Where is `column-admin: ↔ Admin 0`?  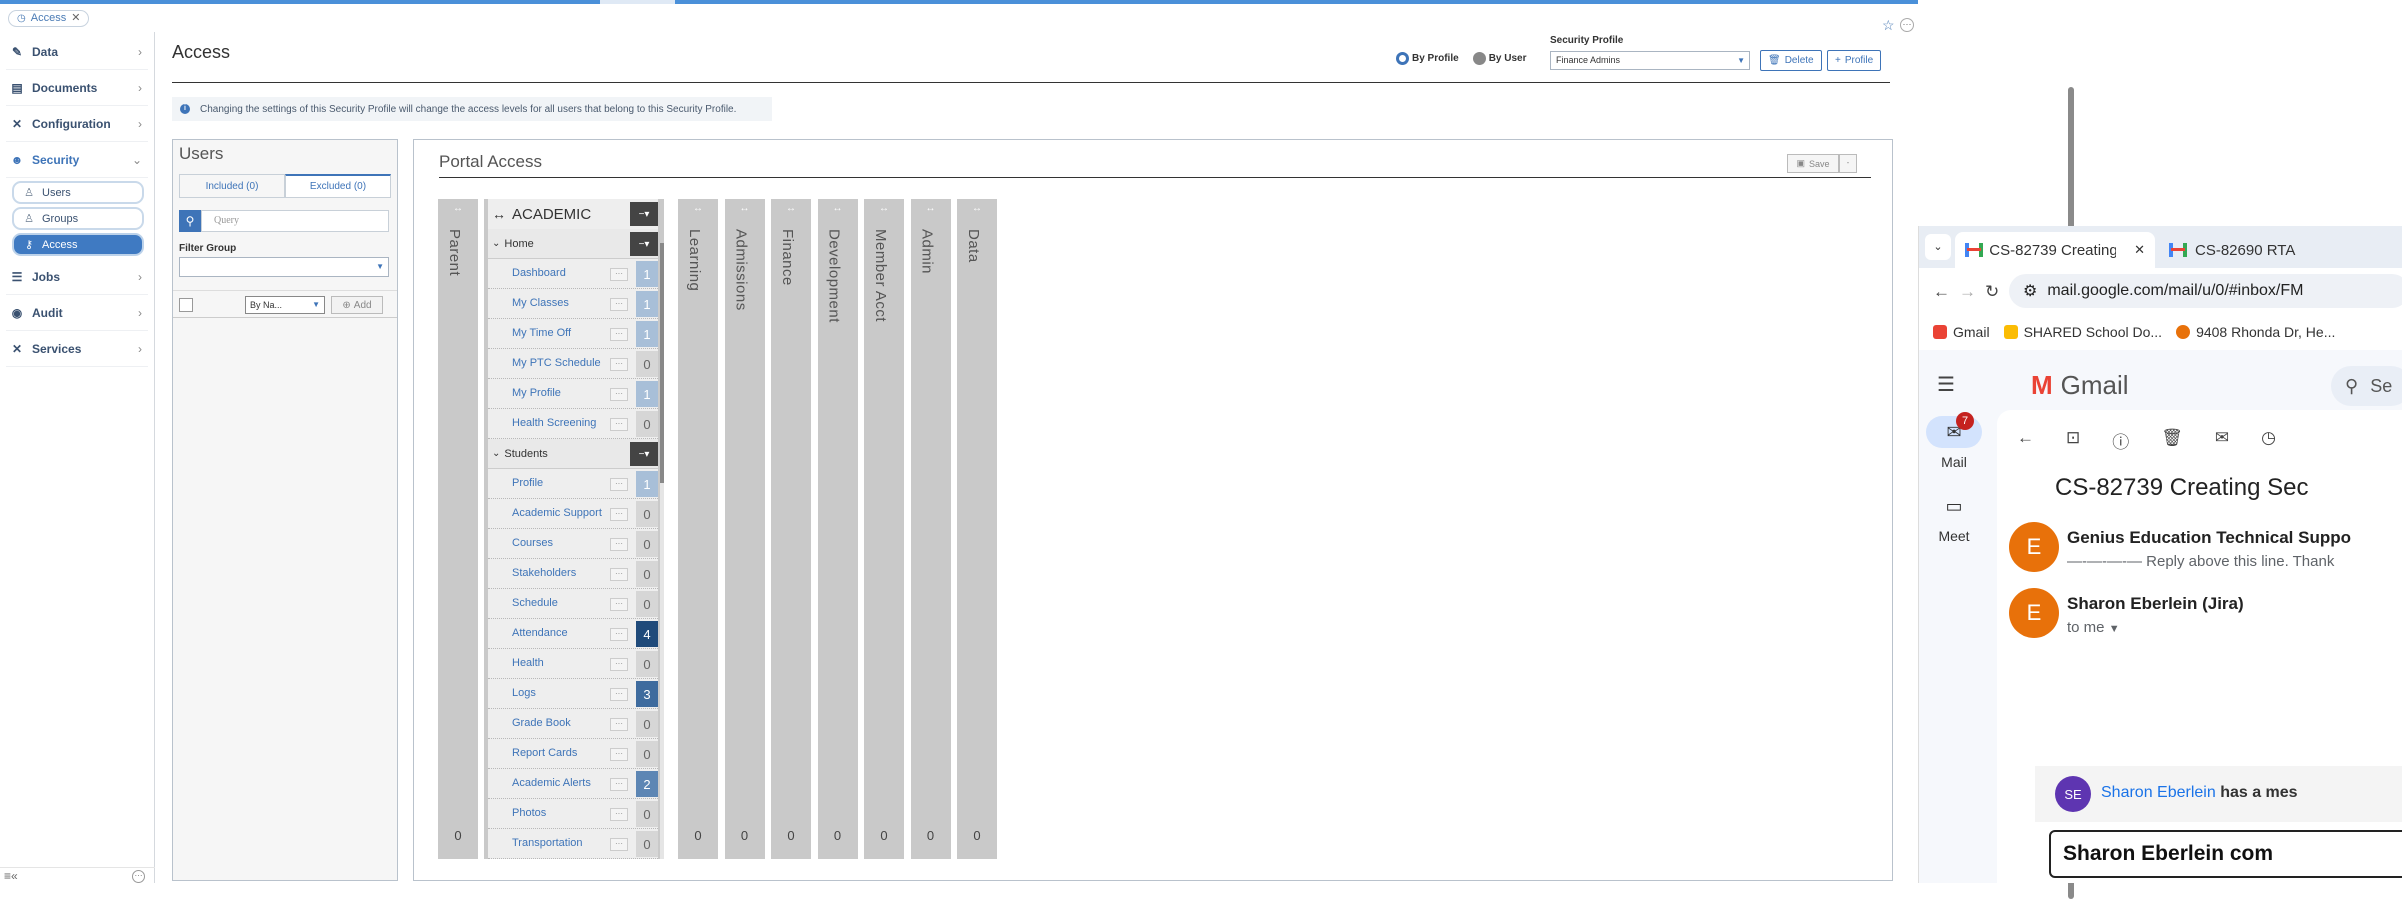
column-admin: ↔ Admin 0 is located at coordinates (930, 529).